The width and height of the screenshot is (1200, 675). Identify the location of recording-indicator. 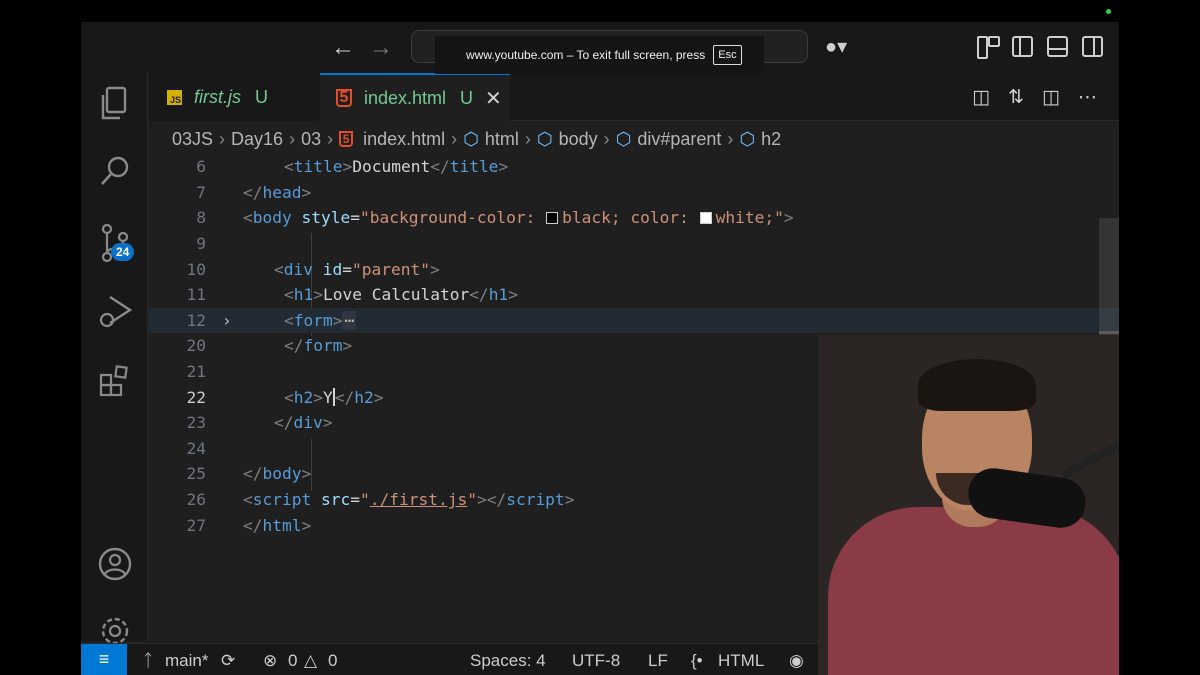
(1108, 11).